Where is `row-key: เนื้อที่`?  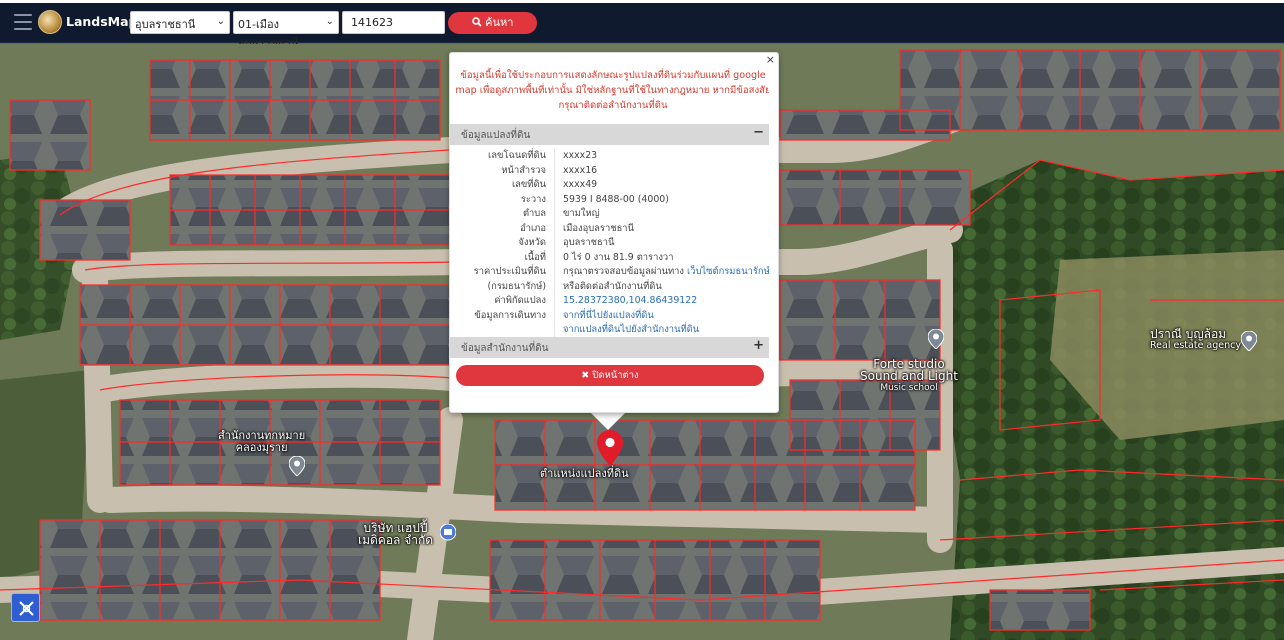
row-key: เนื้อที่ is located at coordinates (535, 257).